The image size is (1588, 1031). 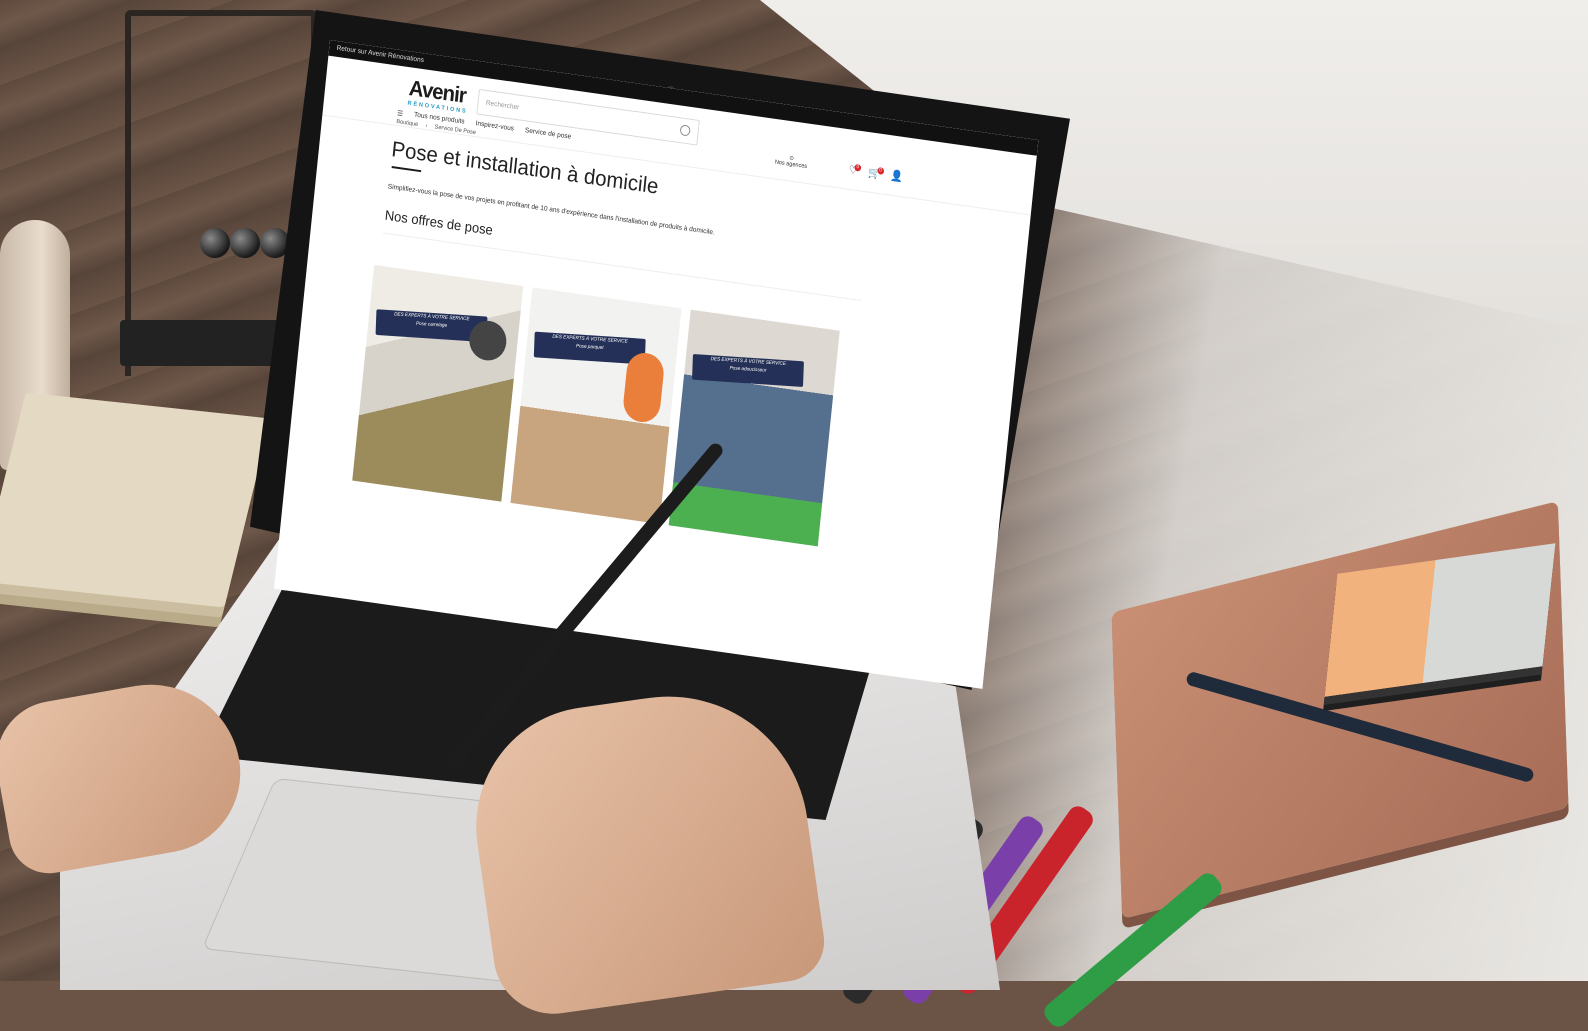 I want to click on logo: Avenir RÉNOVATIONS, so click(x=438, y=95).